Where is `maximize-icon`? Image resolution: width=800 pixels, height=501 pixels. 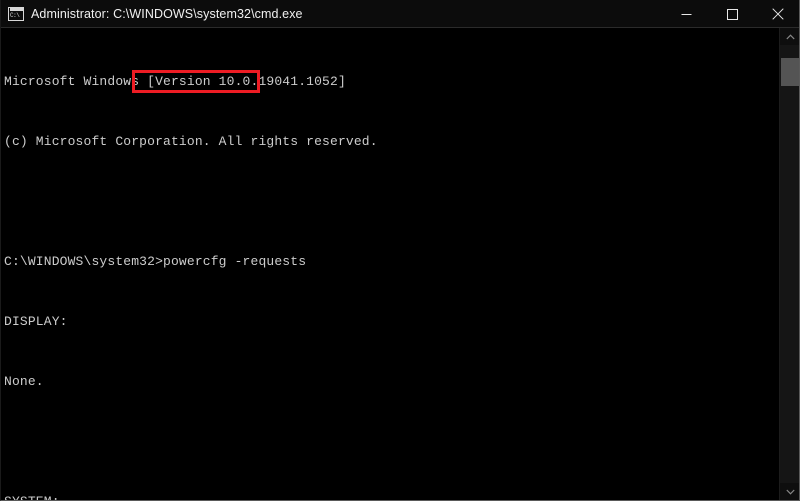 maximize-icon is located at coordinates (732, 14).